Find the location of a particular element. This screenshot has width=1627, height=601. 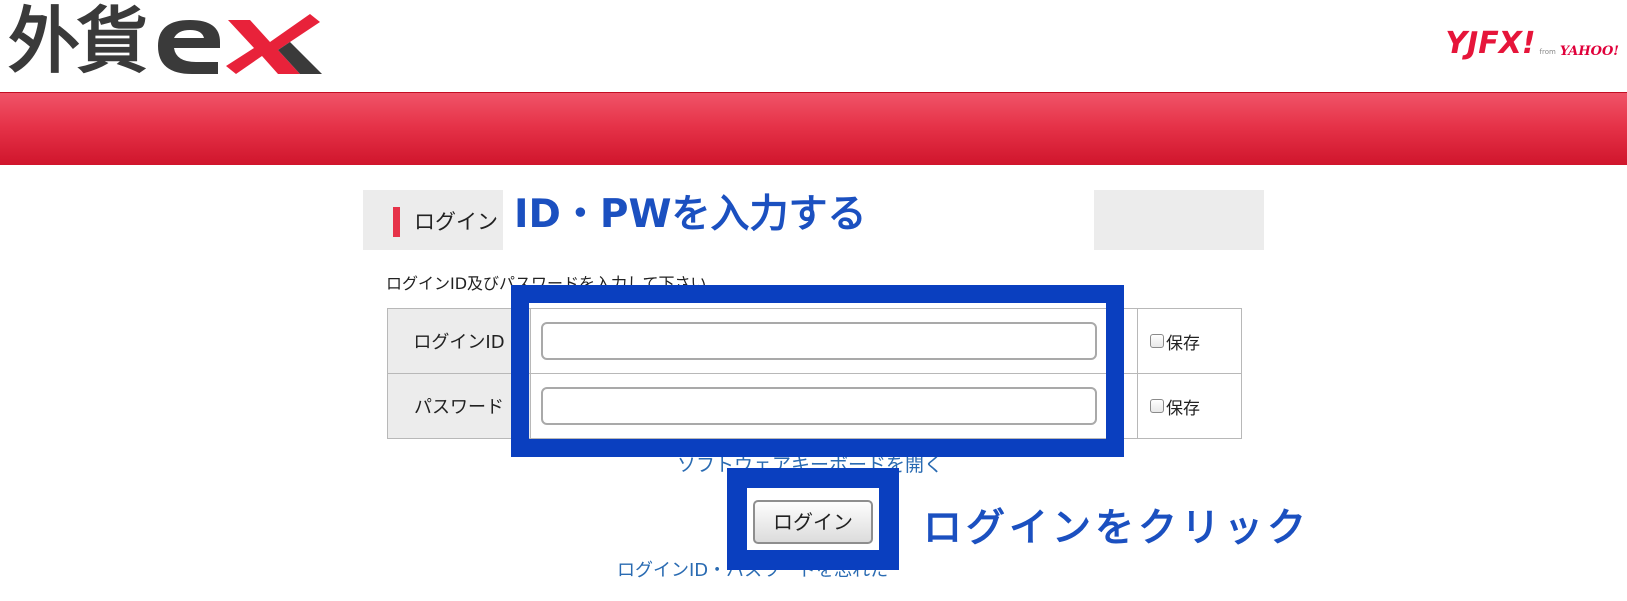

panel-title-background-right is located at coordinates (1179, 220).